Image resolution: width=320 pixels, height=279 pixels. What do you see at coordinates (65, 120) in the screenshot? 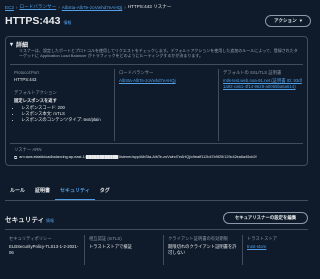
I see `list-item: レスポンスのコンテンツタイプ: text/plain` at bounding box center [65, 120].